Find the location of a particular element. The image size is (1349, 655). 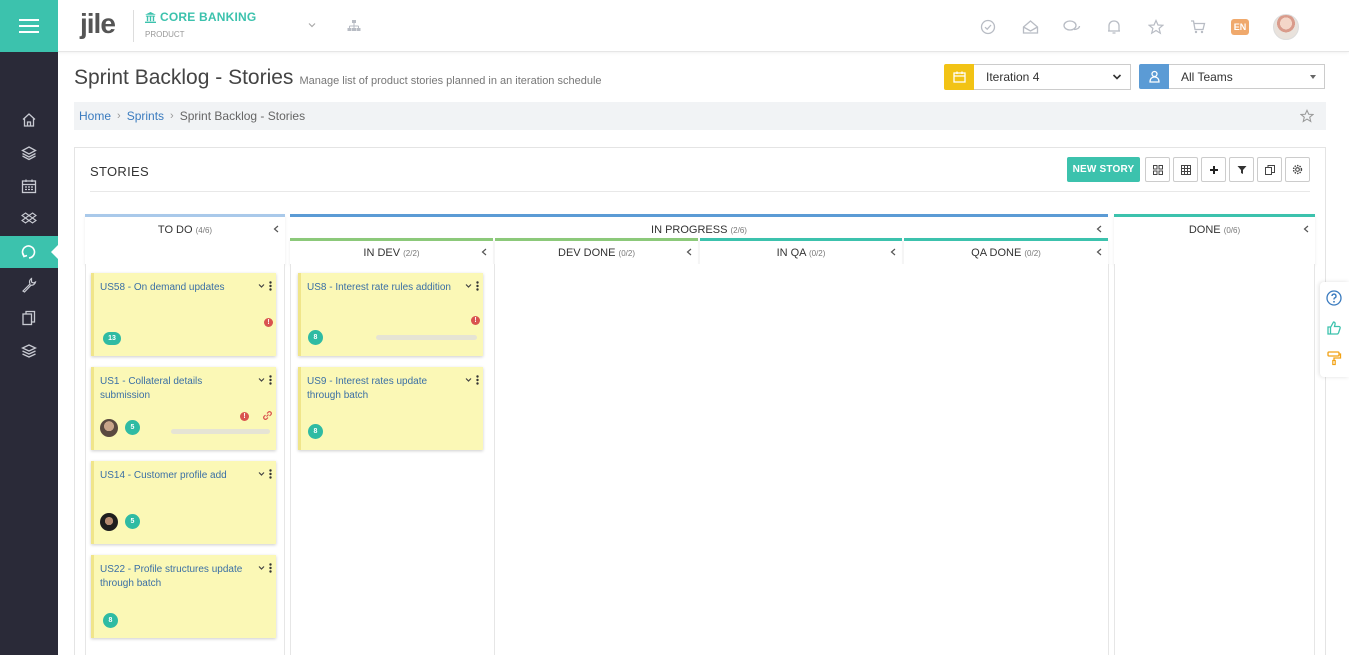

hierarchy-icon is located at coordinates (354, 26).